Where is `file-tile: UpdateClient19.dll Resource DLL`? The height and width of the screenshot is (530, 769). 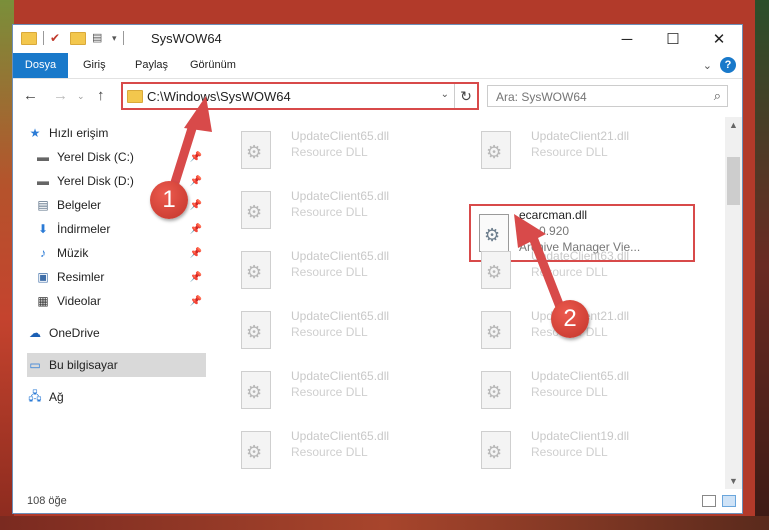 file-tile: UpdateClient19.dll Resource DLL is located at coordinates (581, 450).